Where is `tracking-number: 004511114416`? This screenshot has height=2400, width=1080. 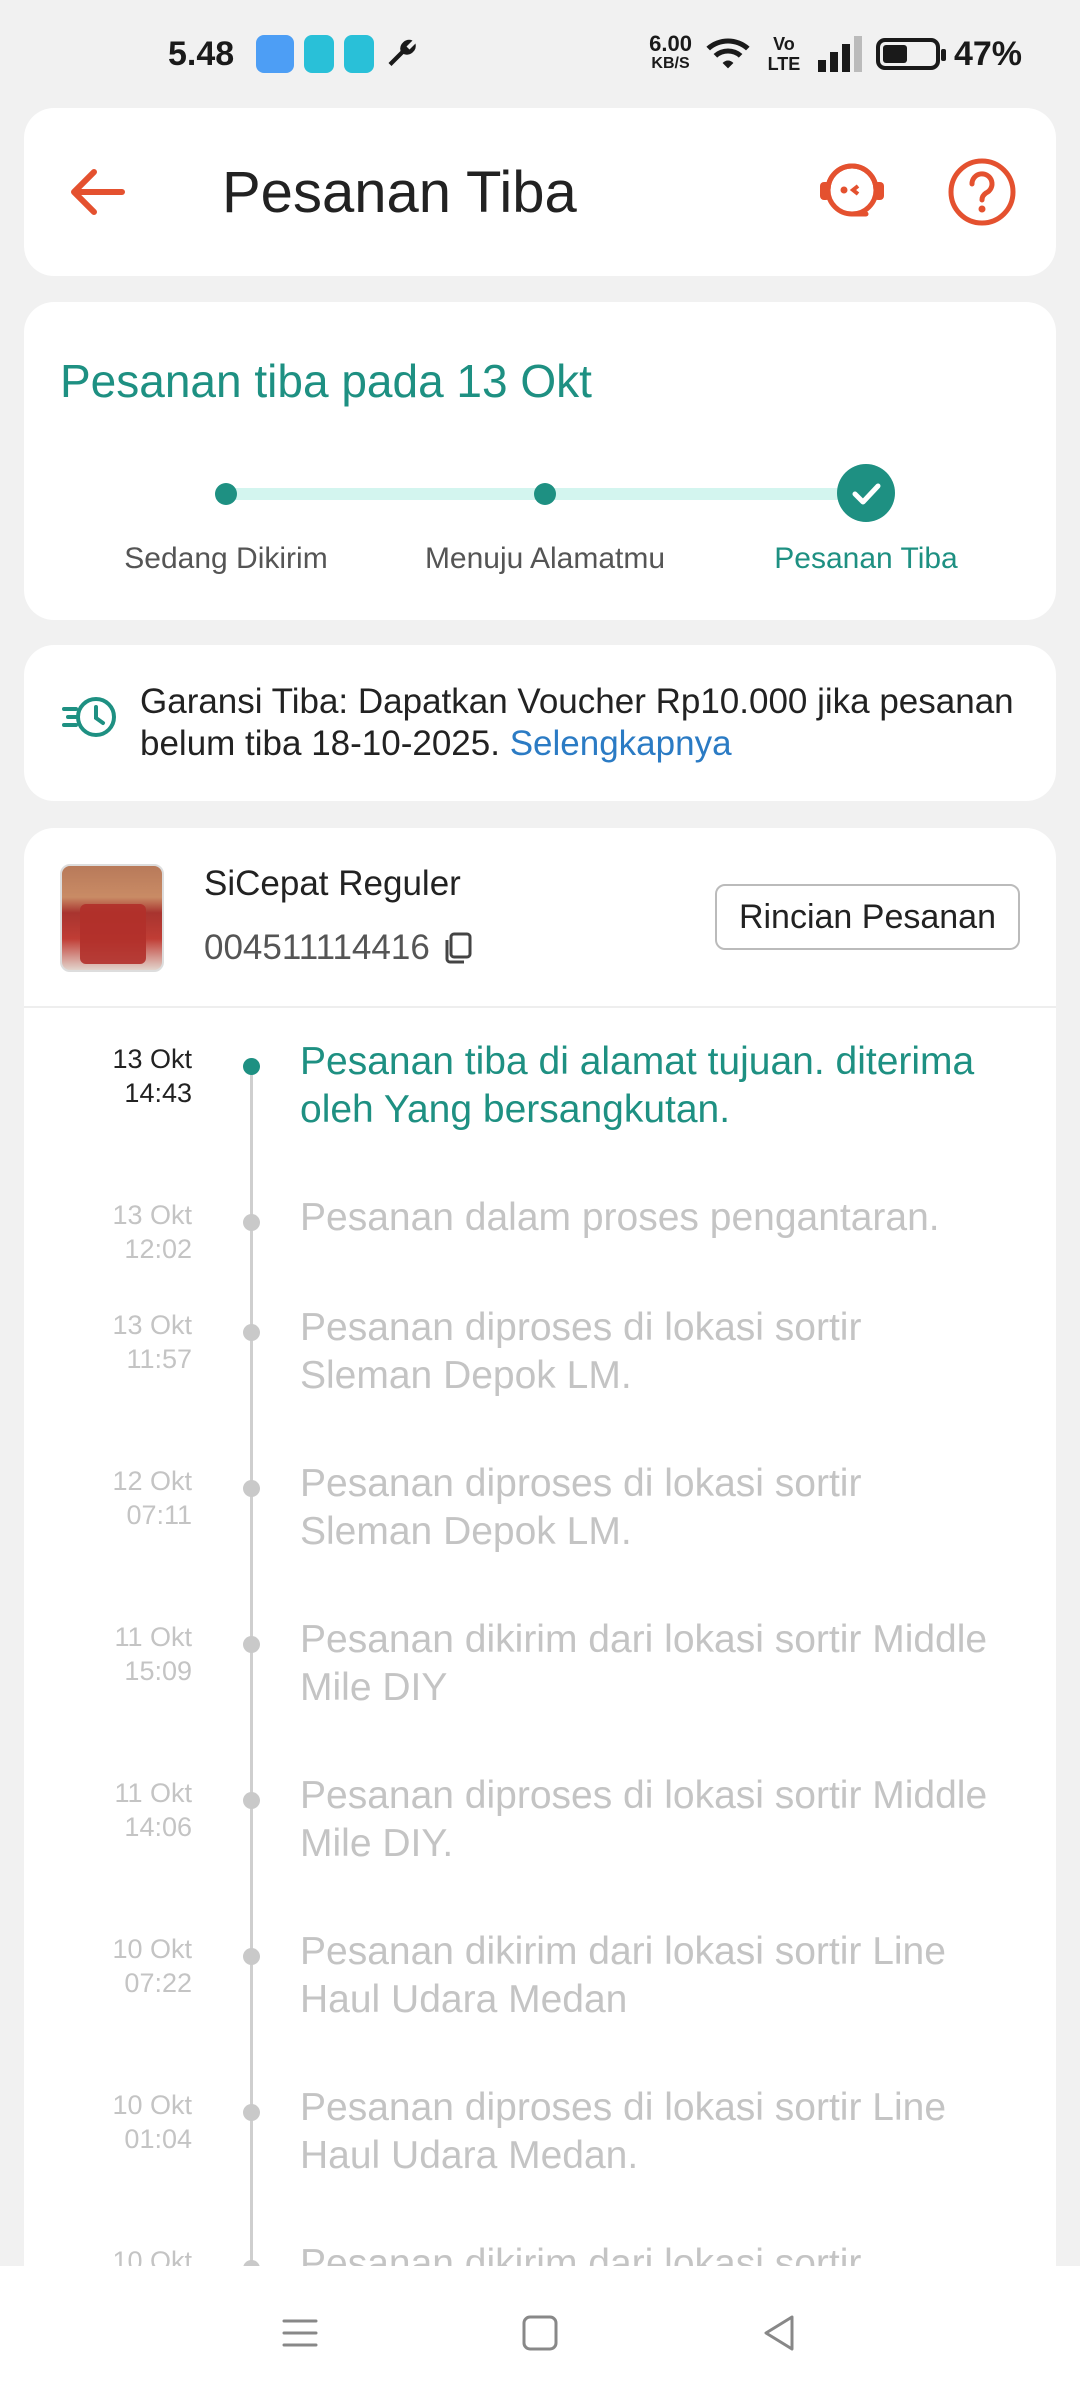
tracking-number: 004511114416 is located at coordinates (339, 948).